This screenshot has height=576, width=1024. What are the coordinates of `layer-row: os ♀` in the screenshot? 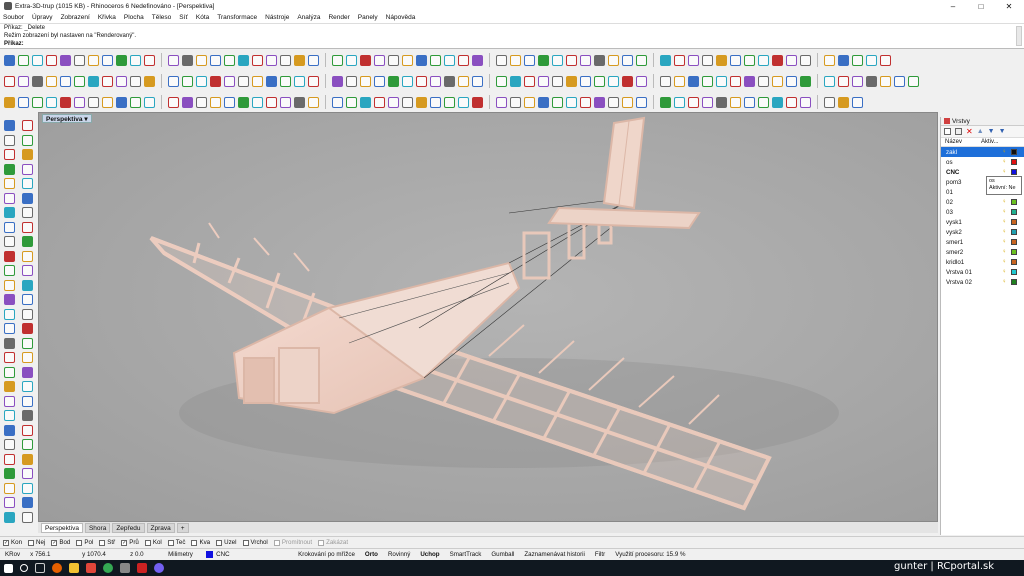 It's located at (982, 162).